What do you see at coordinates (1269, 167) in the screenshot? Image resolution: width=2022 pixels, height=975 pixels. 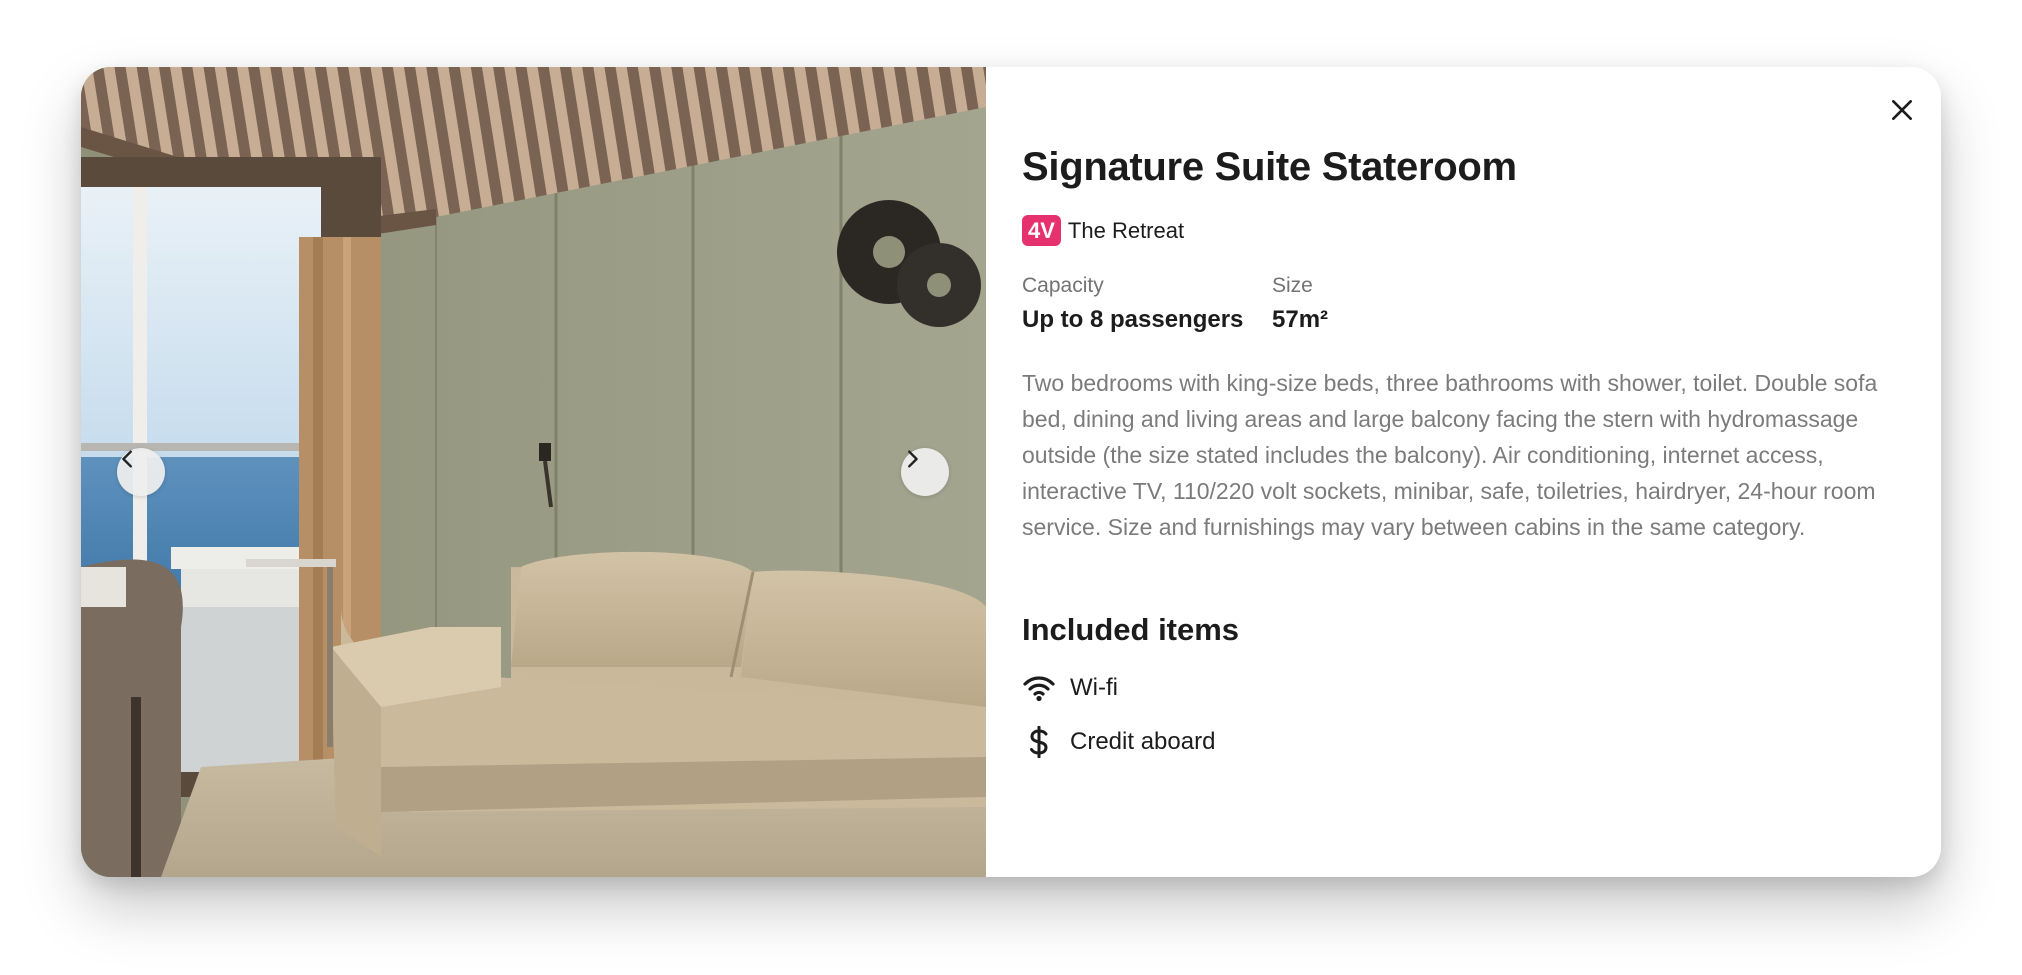 I see `page-title: Signature Suite Stateroom` at bounding box center [1269, 167].